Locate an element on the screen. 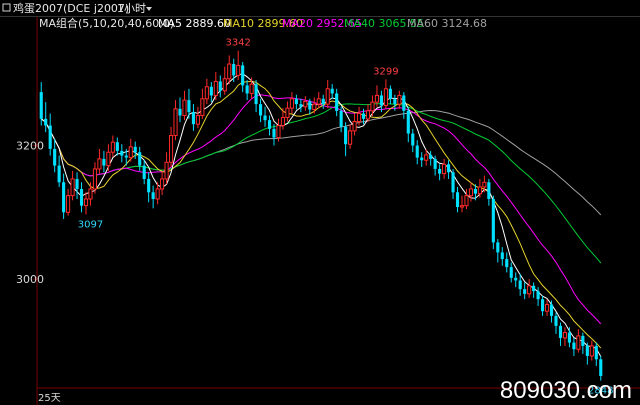 This screenshot has width=640, height=405. ma5-legend: MA5 2889.60 is located at coordinates (194, 23).